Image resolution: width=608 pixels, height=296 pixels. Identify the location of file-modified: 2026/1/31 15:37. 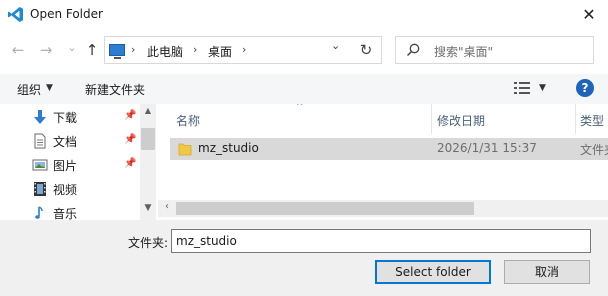
(487, 148).